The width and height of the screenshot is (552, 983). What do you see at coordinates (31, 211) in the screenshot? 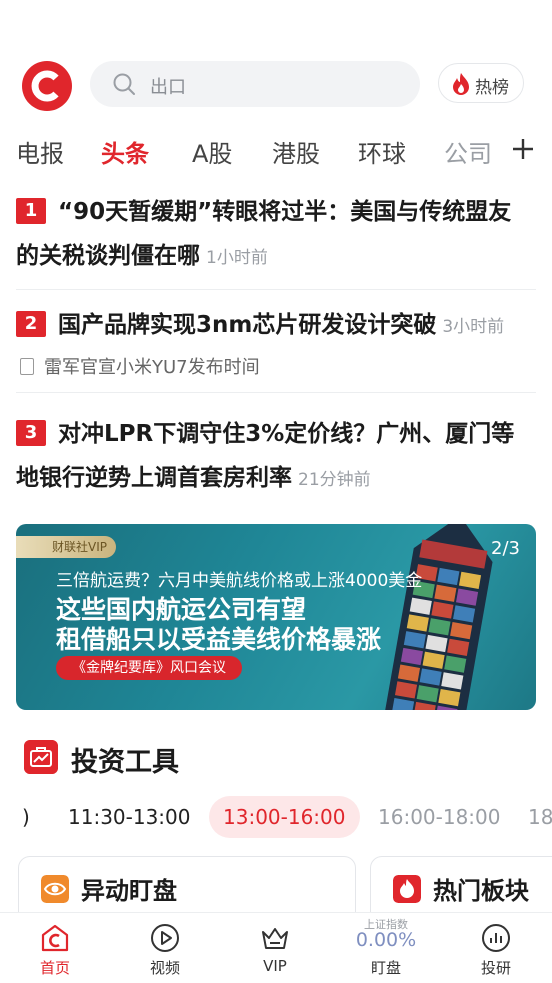
I see `rank-badge: 1` at bounding box center [31, 211].